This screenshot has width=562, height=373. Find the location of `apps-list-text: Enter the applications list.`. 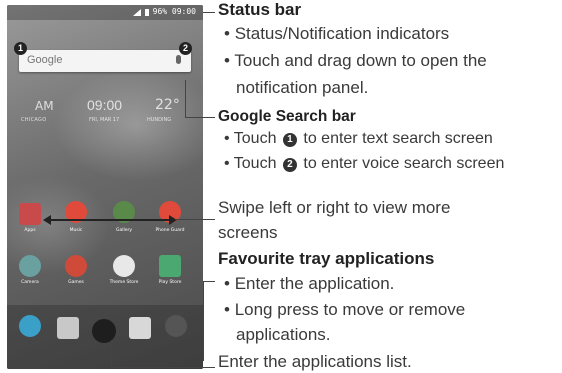

apps-list-text: Enter the applications list. is located at coordinates (315, 361).